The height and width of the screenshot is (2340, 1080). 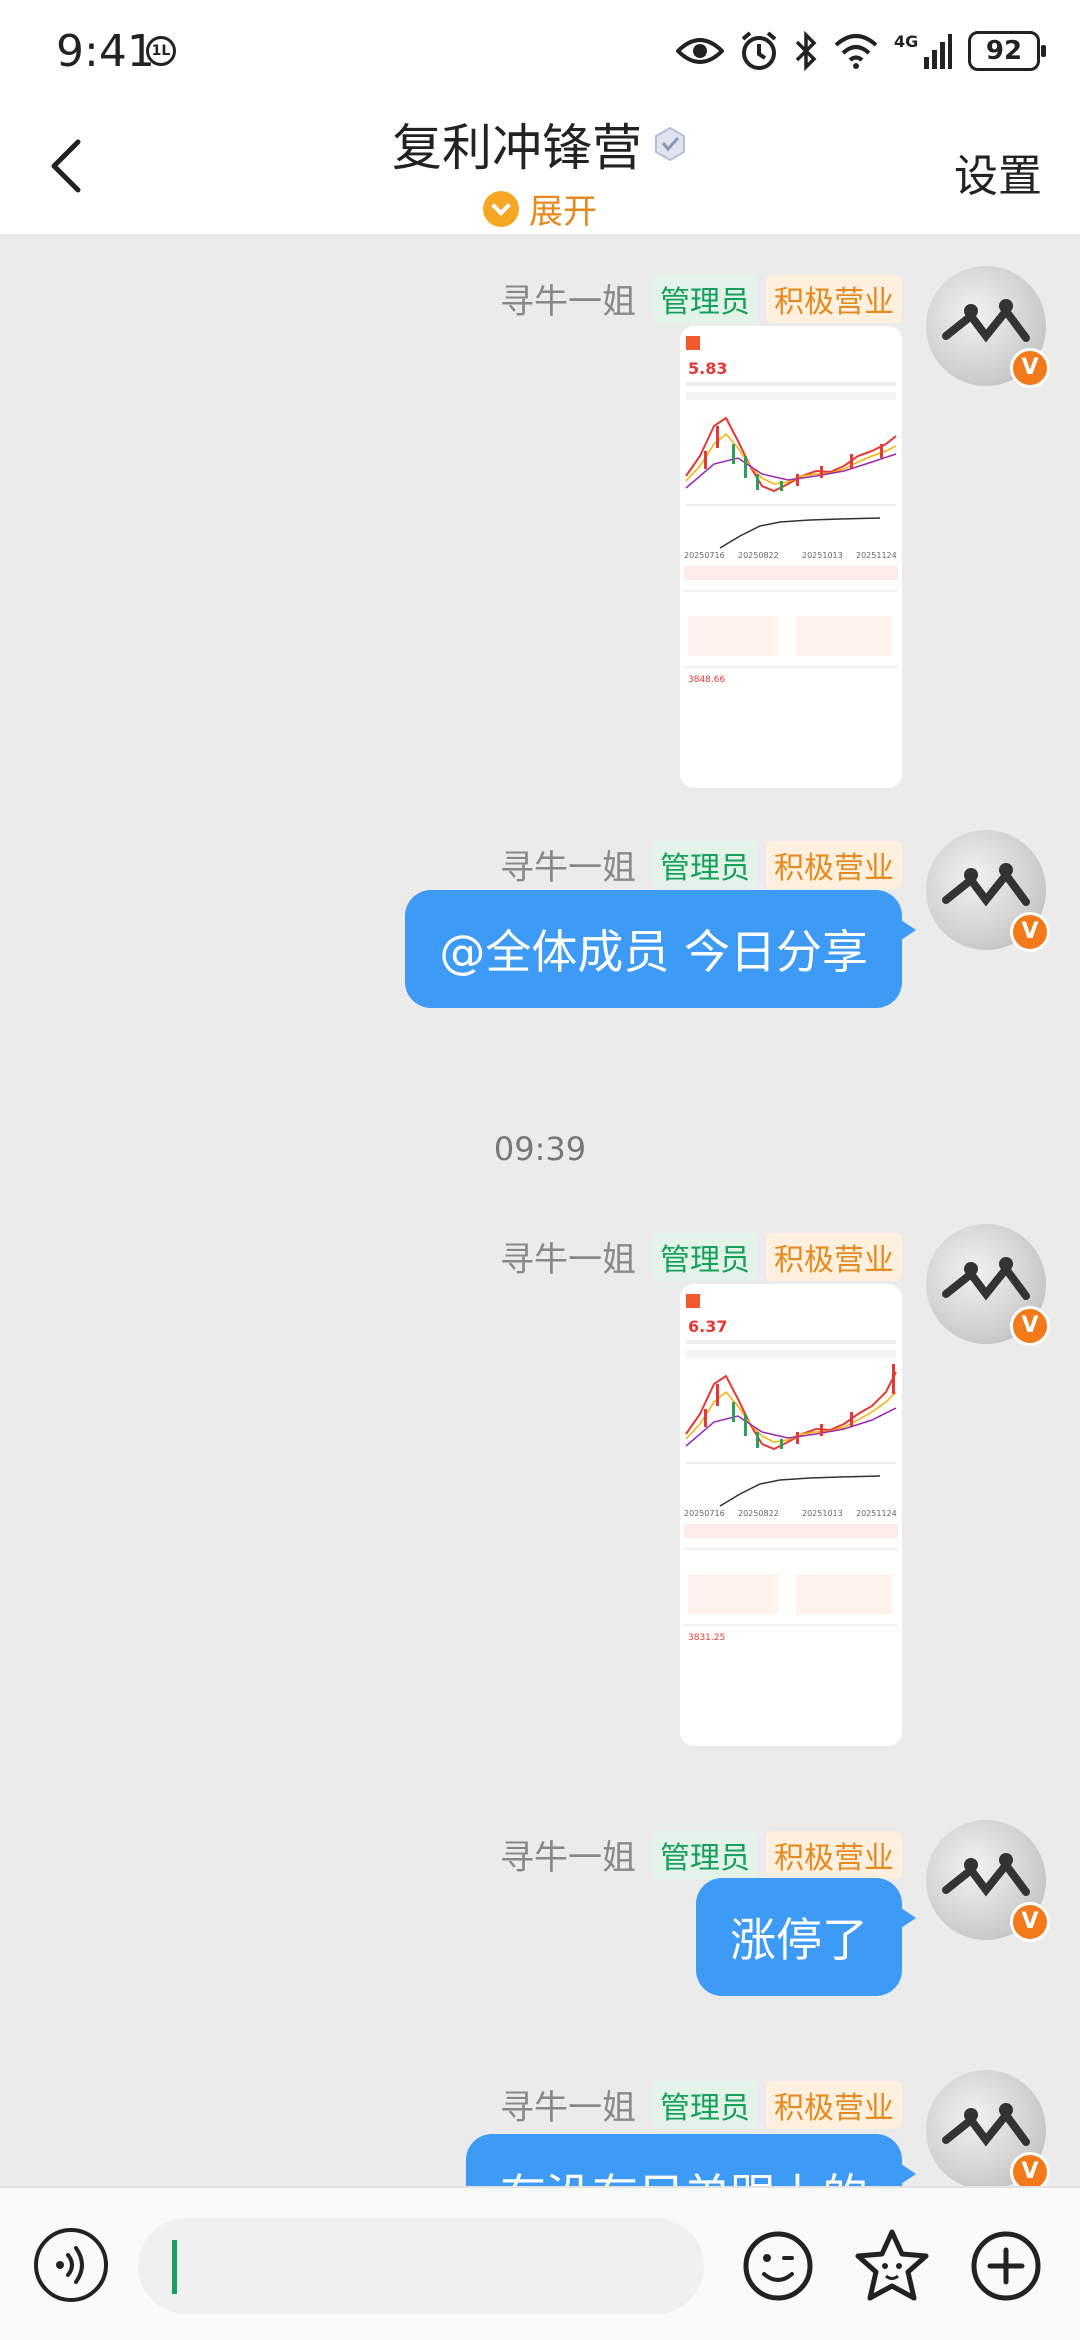 I want to click on message-timestamp: 09:39, so click(x=540, y=1149).